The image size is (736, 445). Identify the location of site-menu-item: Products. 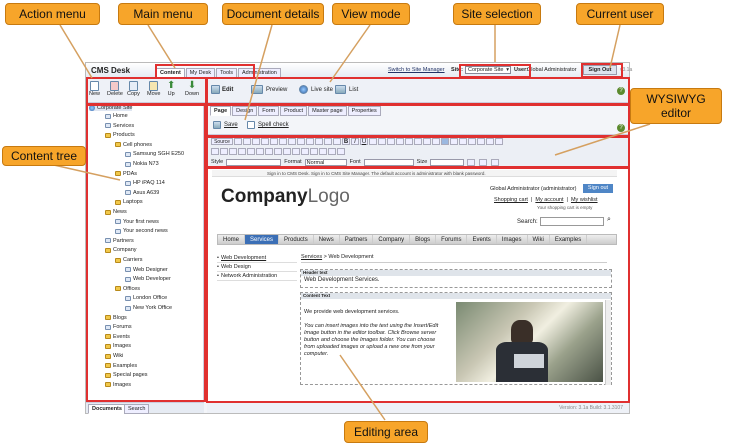
(296, 239).